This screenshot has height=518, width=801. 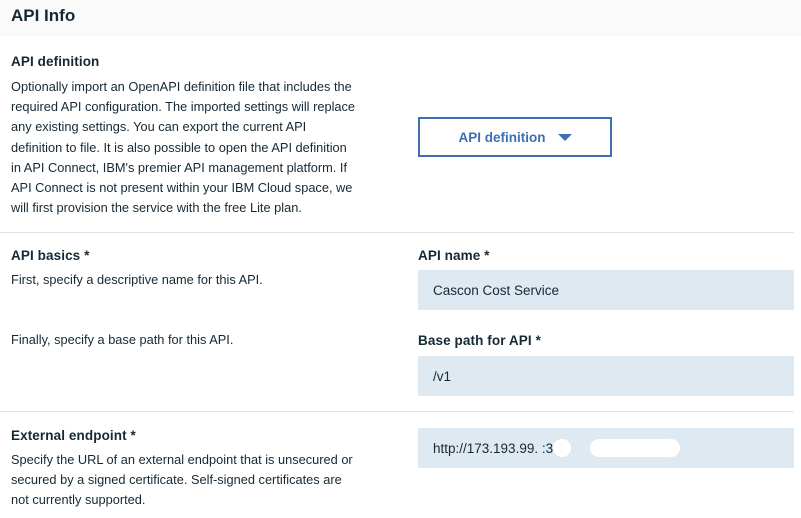 I want to click on api-definition-heading: API definition, so click(x=55, y=61).